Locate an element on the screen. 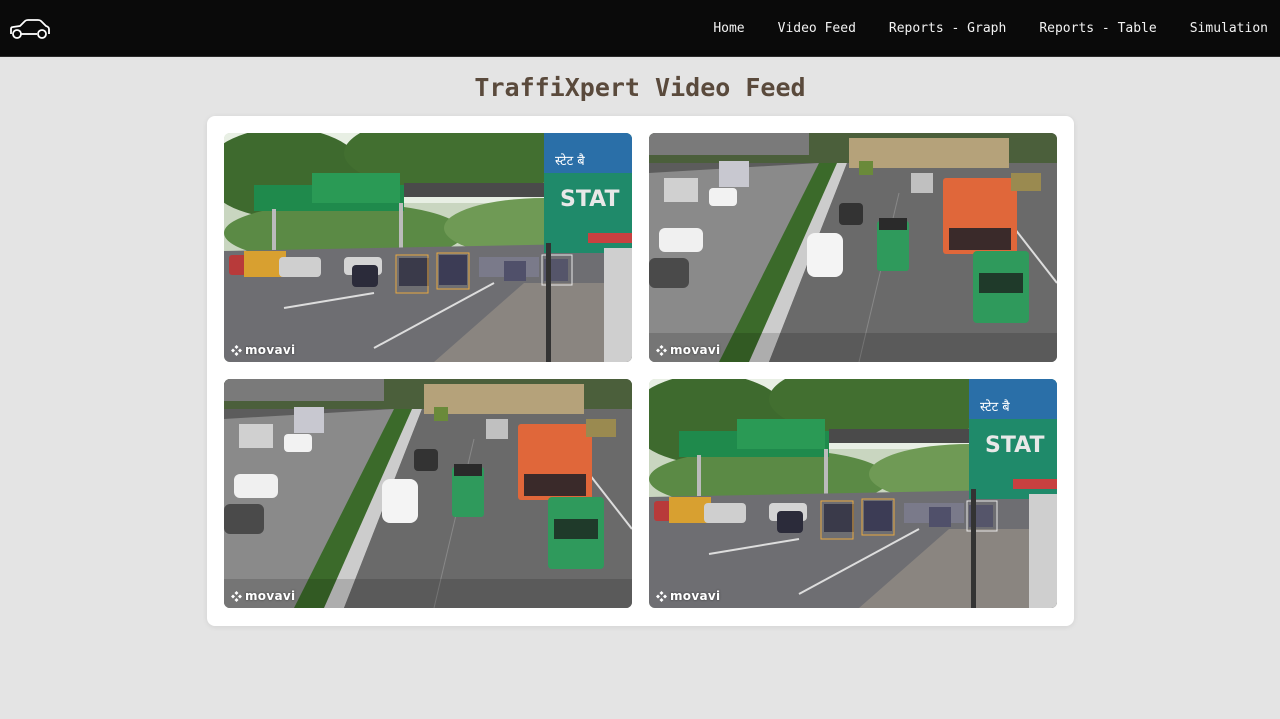  video-feed-2: movavi is located at coordinates (853, 247).